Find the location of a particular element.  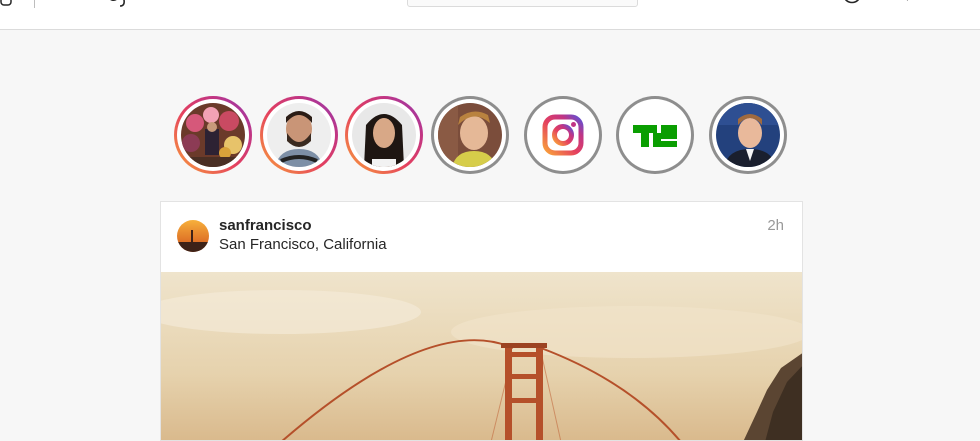

techcrunch-logo-icon is located at coordinates (655, 136).